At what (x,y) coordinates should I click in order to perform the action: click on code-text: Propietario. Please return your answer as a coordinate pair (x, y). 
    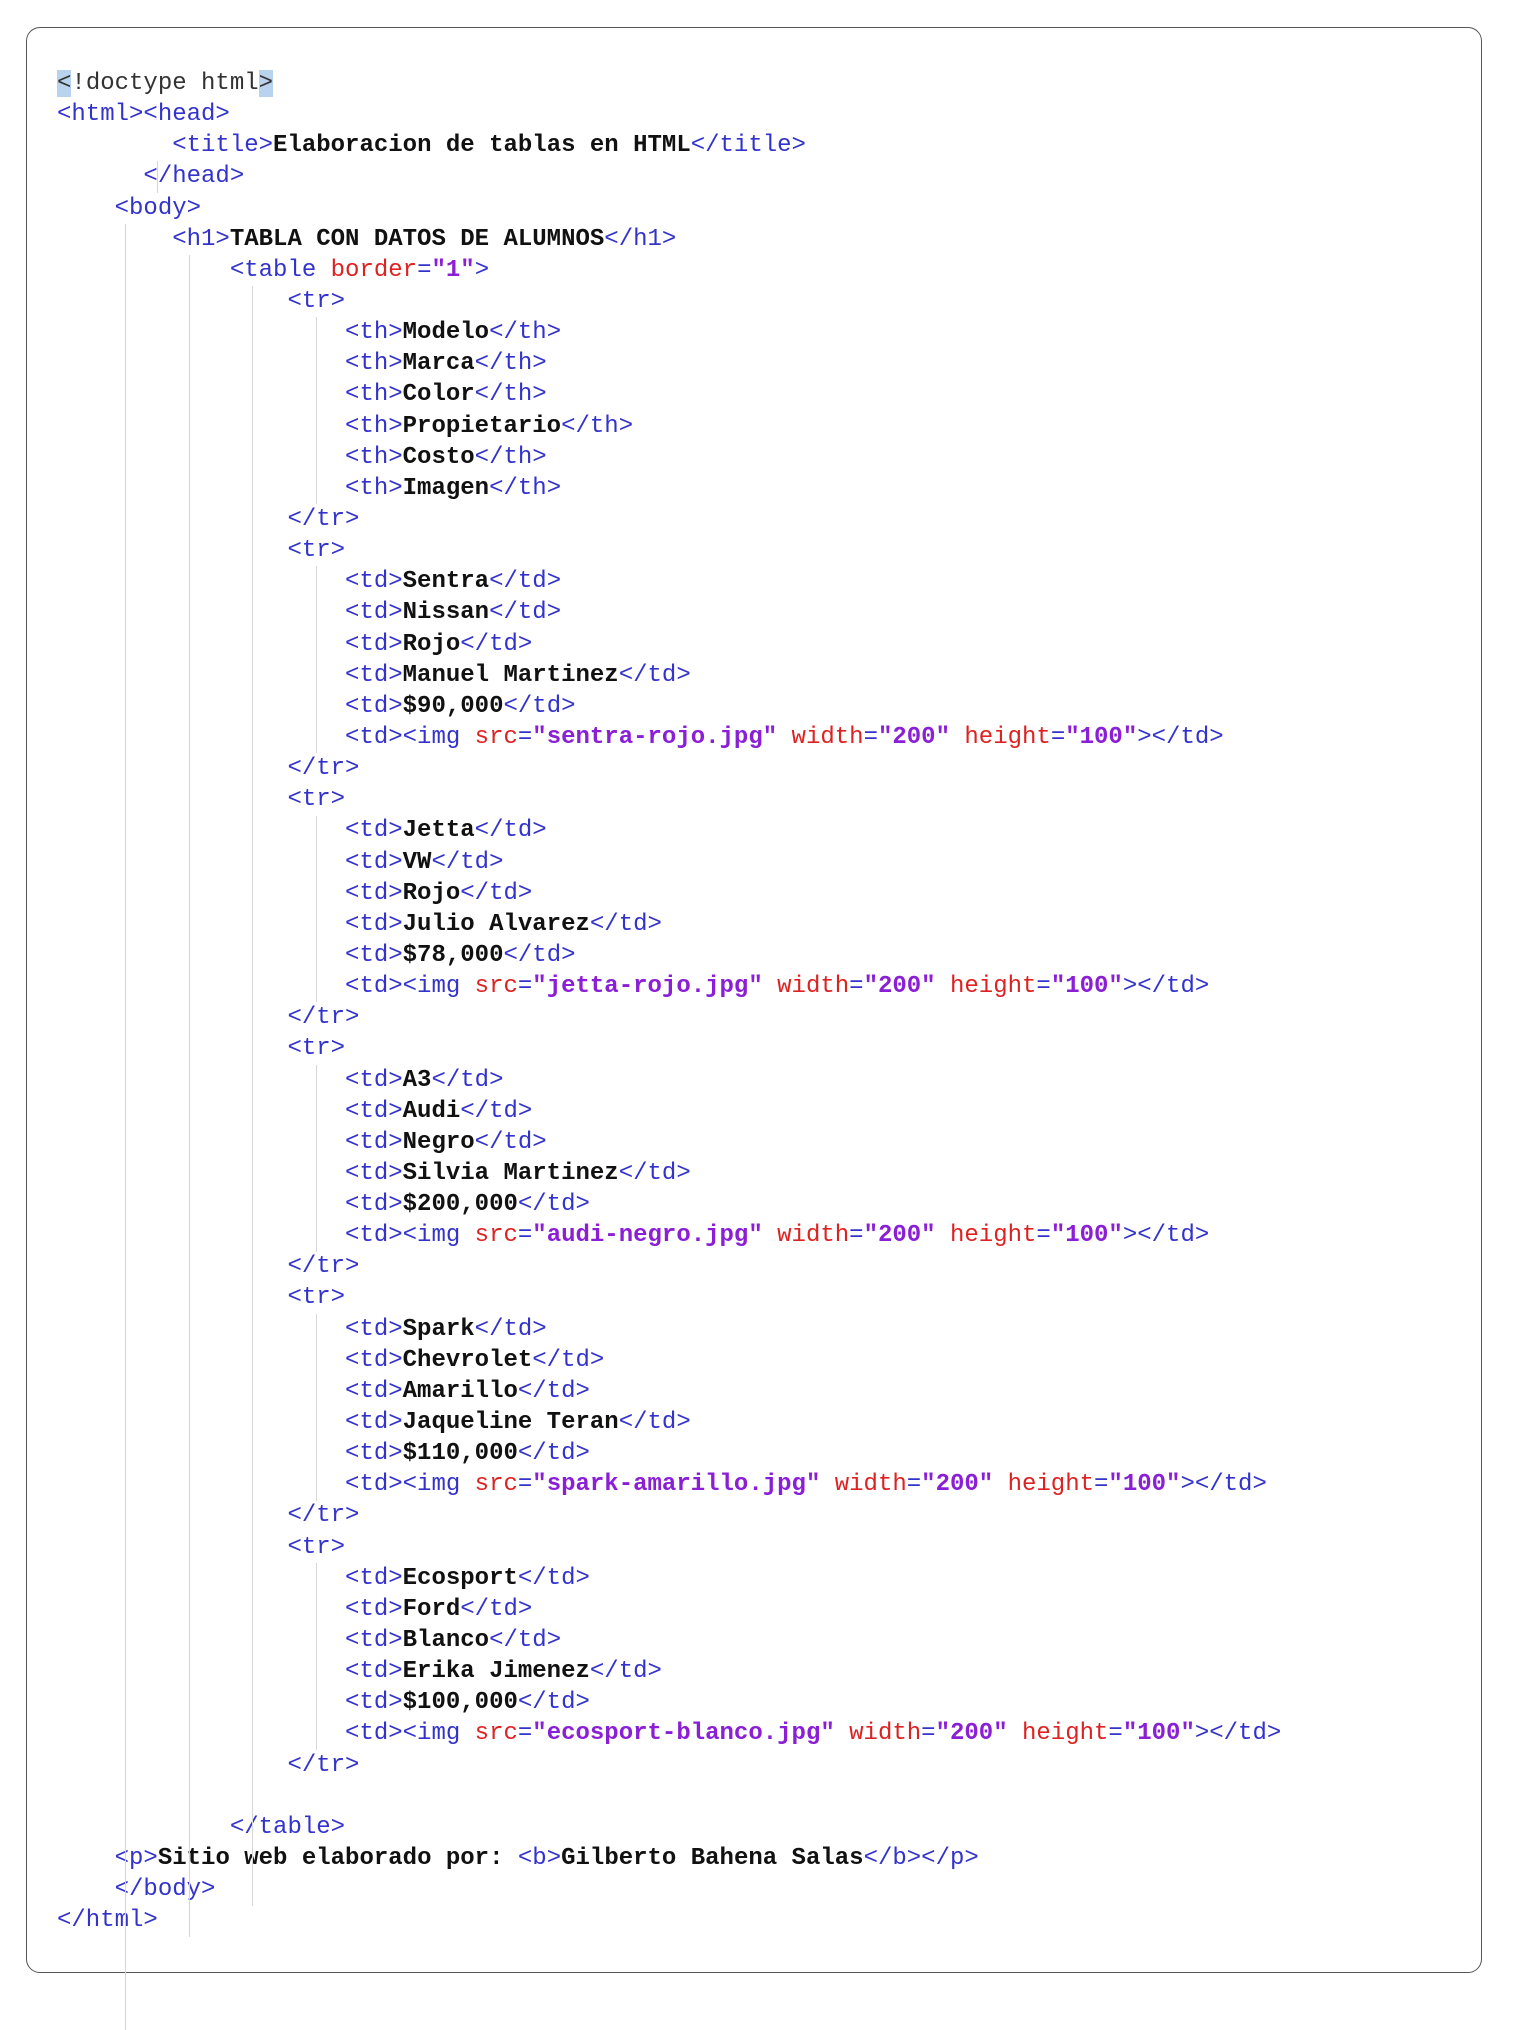
    Looking at the image, I should click on (482, 426).